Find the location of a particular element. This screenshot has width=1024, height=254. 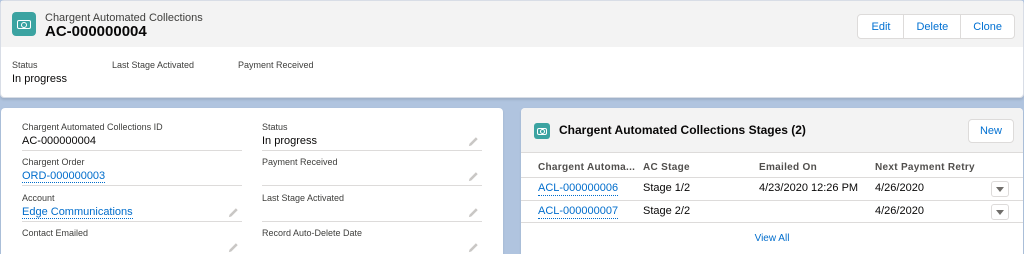

field-value: In progress is located at coordinates (290, 141).